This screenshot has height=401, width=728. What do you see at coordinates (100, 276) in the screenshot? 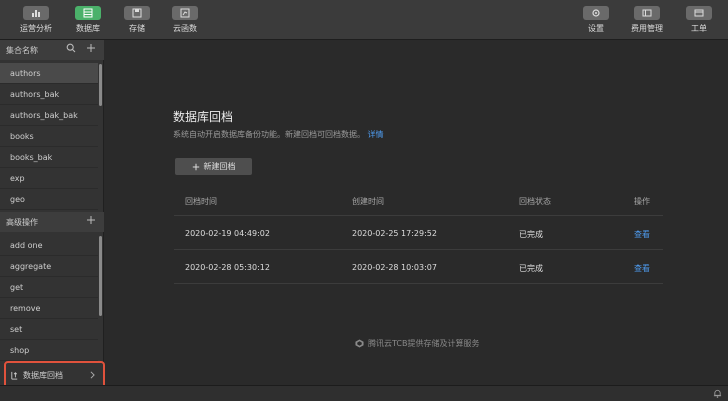
I see `ops-scrollbar` at bounding box center [100, 276].